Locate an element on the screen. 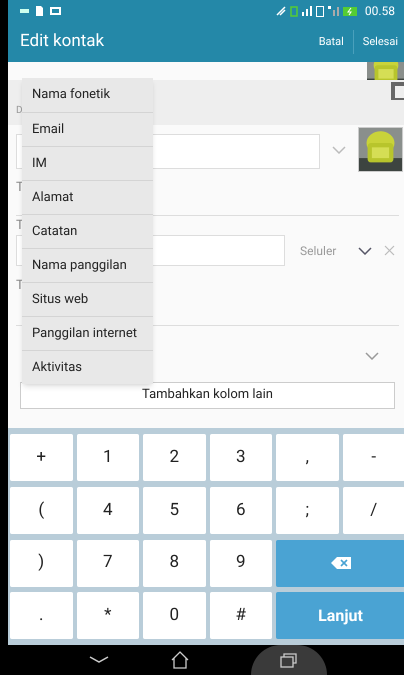 The height and width of the screenshot is (675, 404). screen-title: Edit kontak is located at coordinates (63, 42).